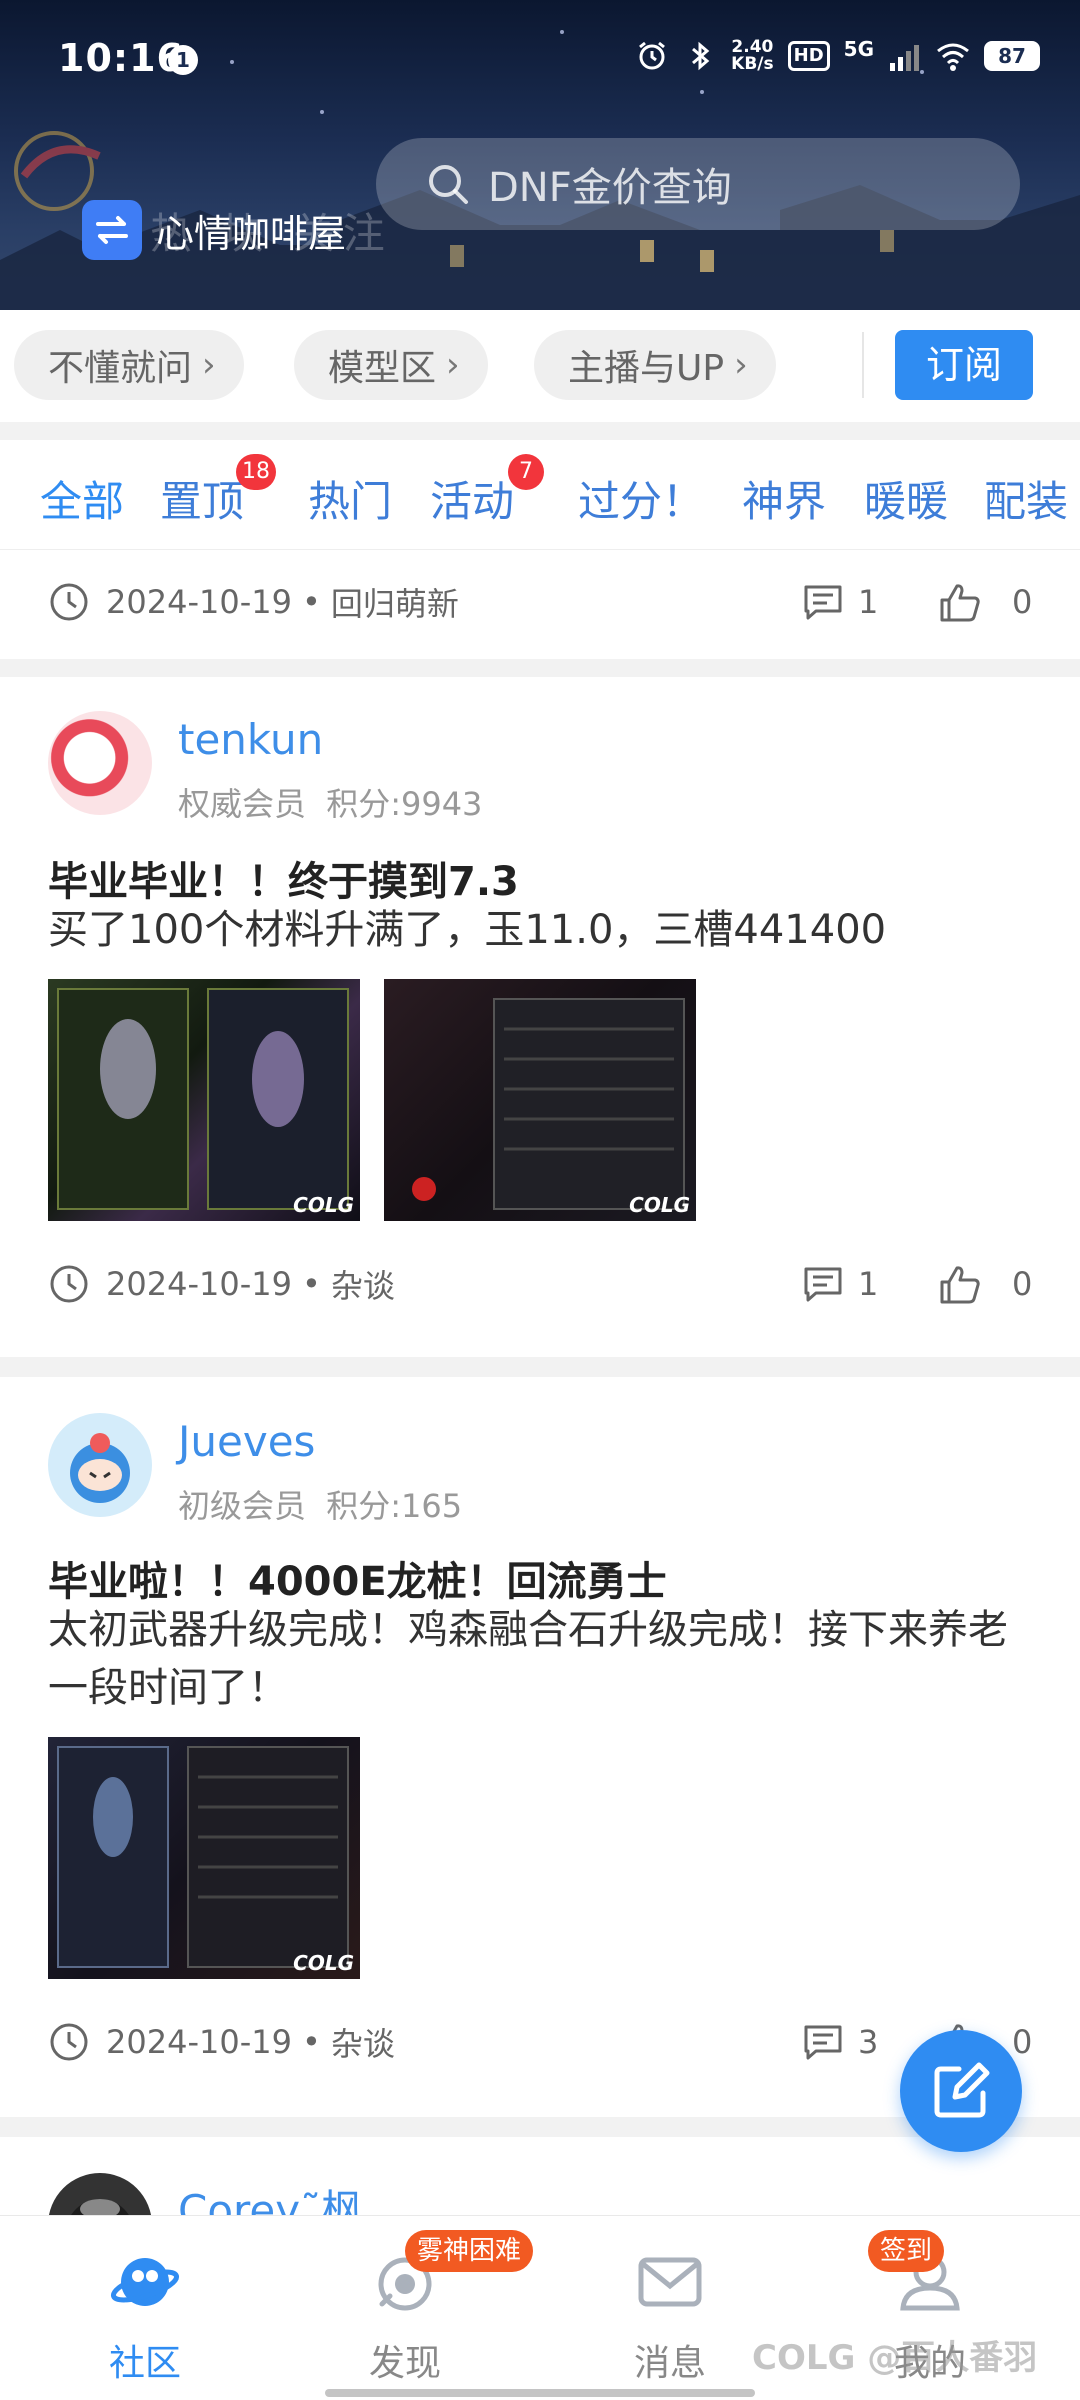 The width and height of the screenshot is (1080, 2400). Describe the element at coordinates (419, 2308) in the screenshot. I see `nav-discover: 发现 雾神困难` at that location.